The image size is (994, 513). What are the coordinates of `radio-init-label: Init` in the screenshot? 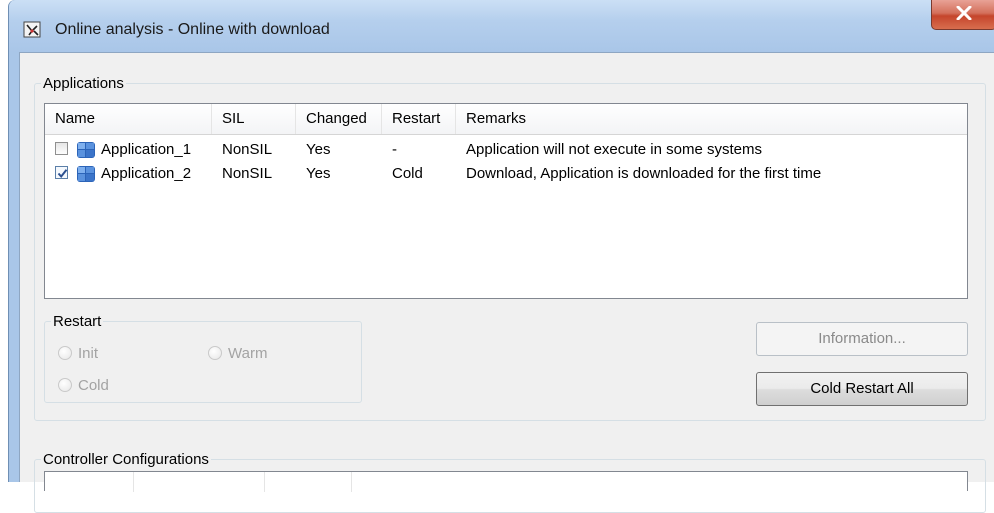 It's located at (88, 353).